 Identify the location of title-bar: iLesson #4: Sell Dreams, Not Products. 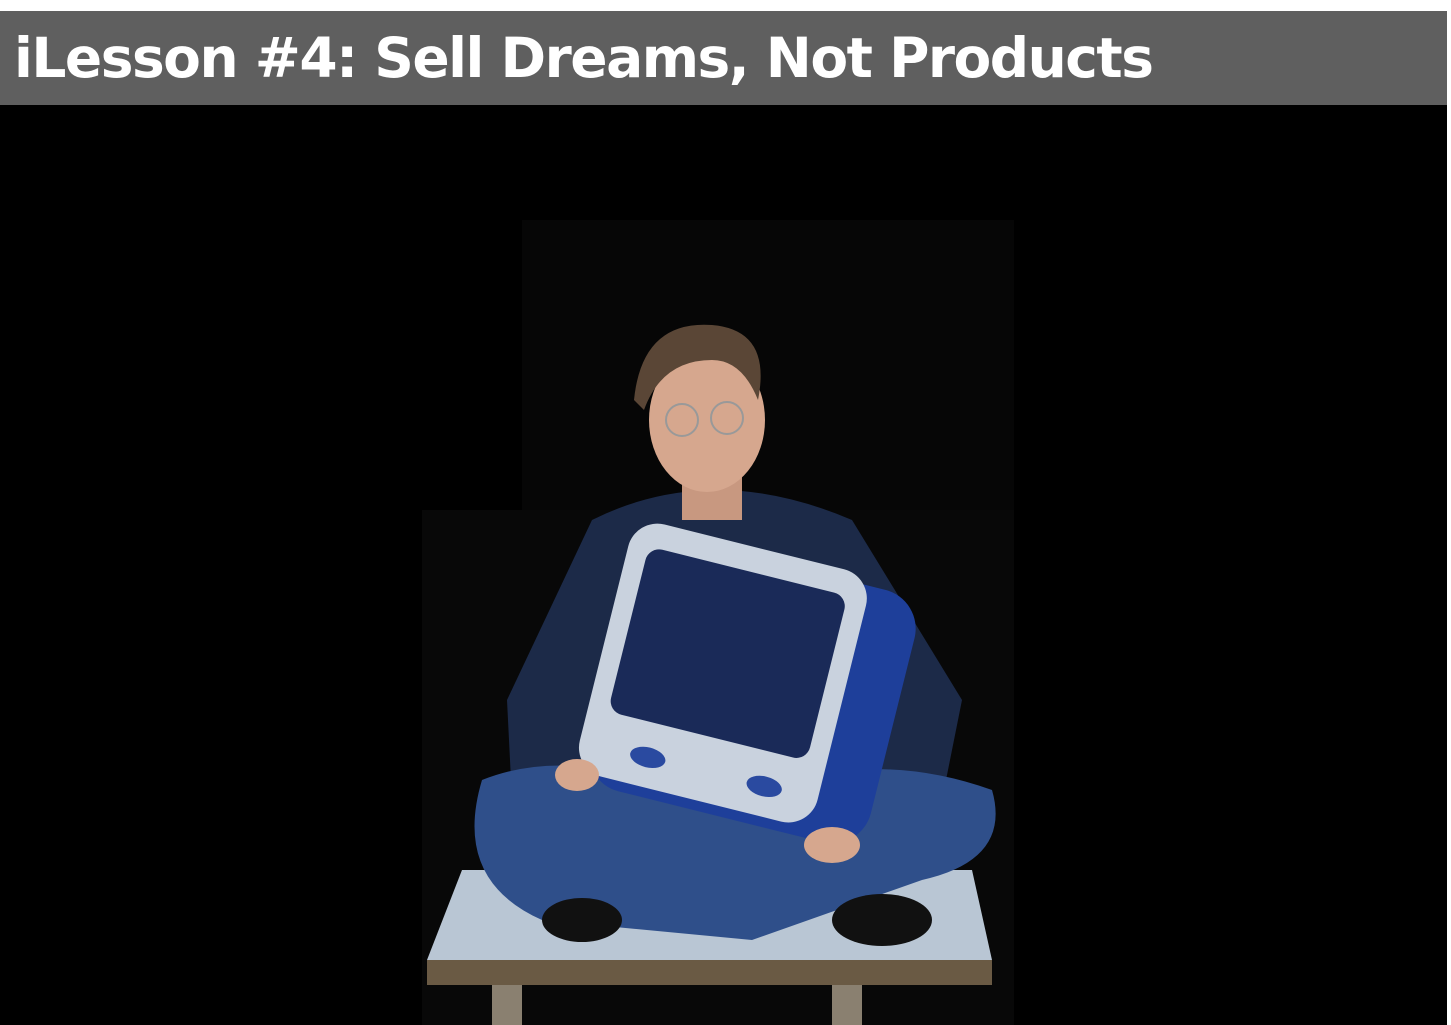
(723, 58).